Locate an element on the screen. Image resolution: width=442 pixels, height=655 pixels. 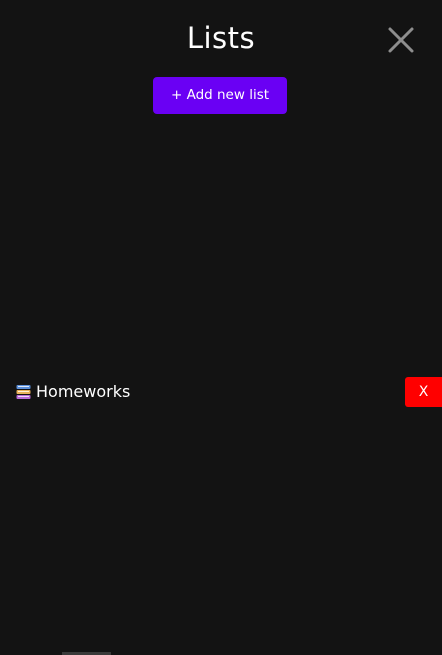
close-button is located at coordinates (401, 40).